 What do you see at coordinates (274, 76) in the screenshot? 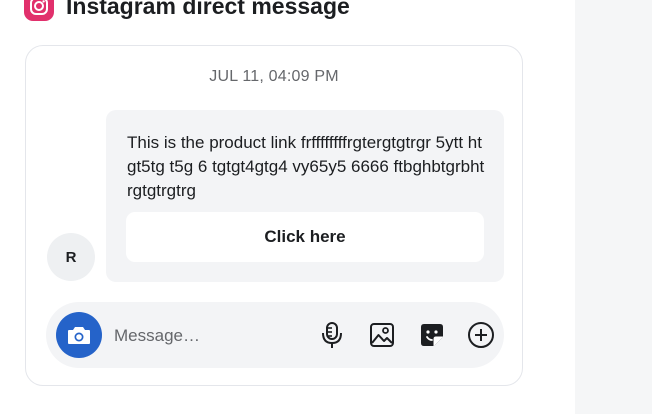
I see `message-timestamp: JUL 11, 04:09 PM` at bounding box center [274, 76].